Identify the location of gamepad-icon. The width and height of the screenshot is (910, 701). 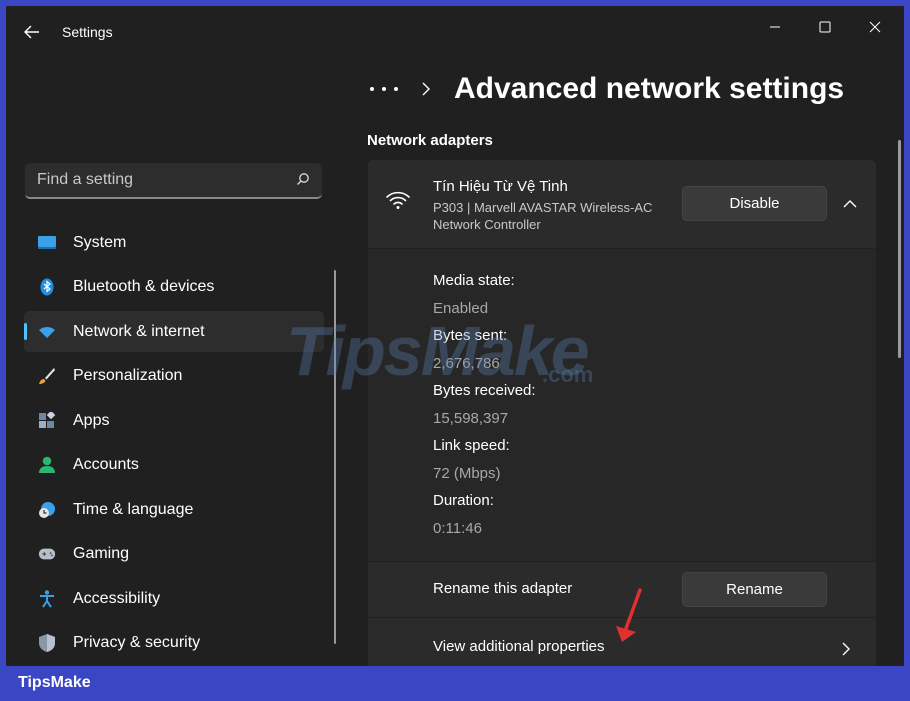
(47, 554).